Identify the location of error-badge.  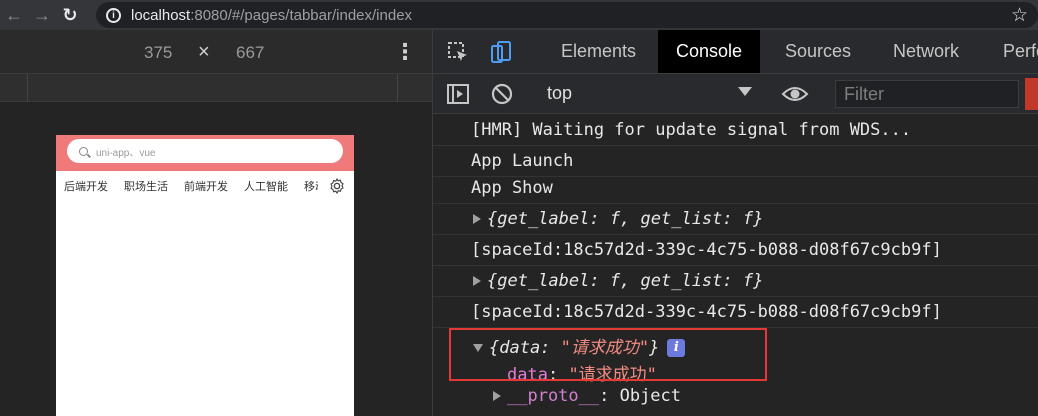
(1031, 94).